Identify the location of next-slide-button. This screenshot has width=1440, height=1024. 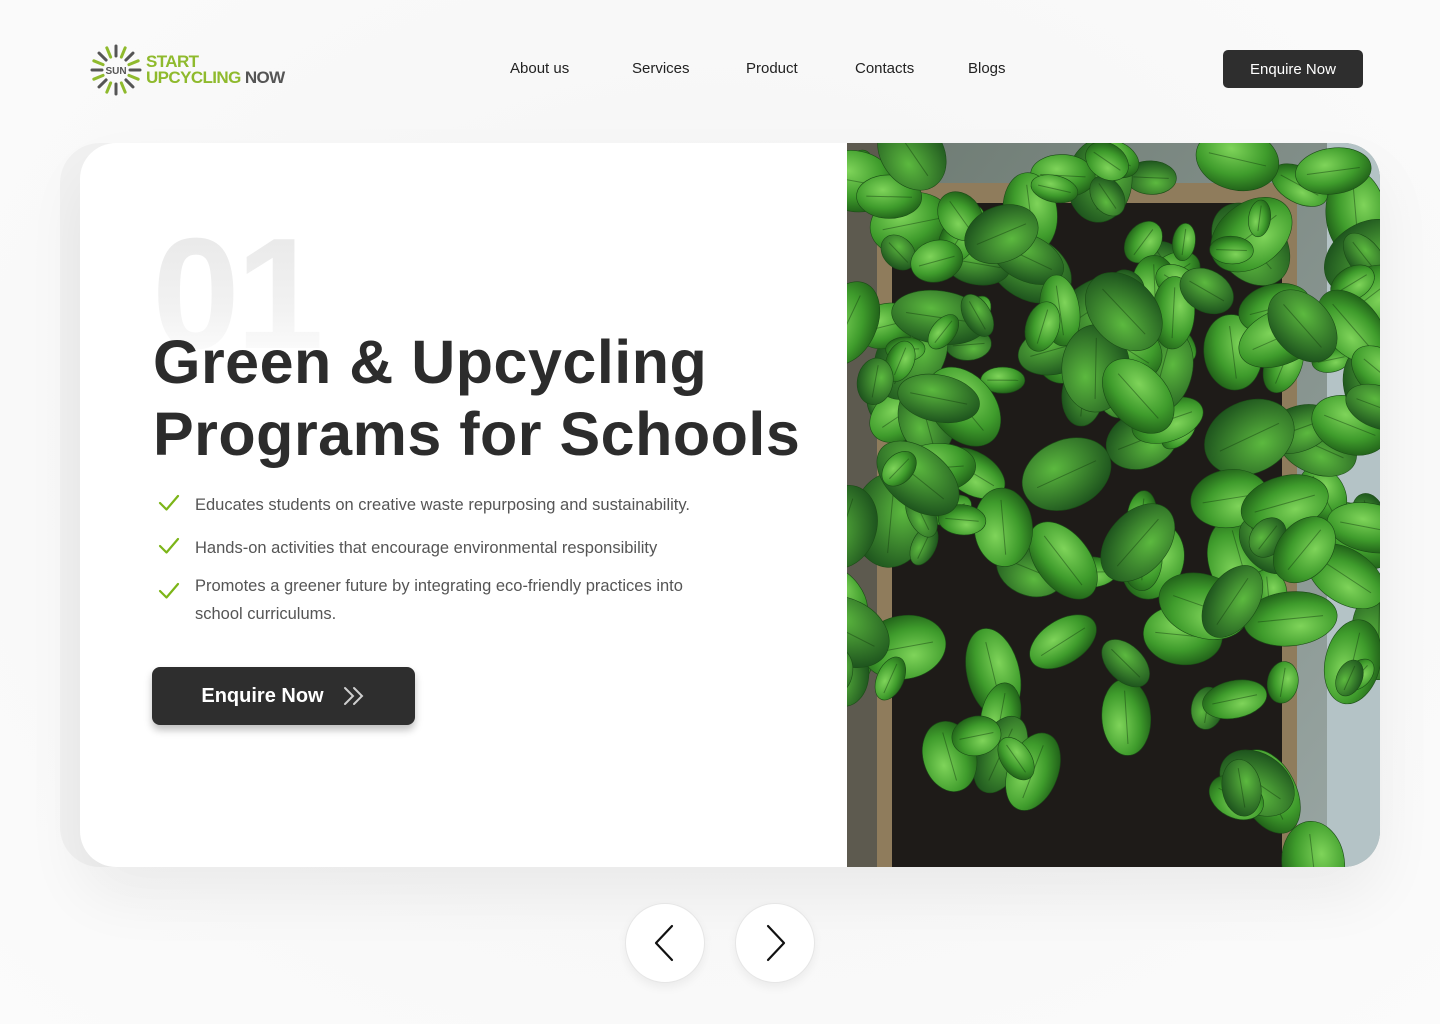
(775, 943).